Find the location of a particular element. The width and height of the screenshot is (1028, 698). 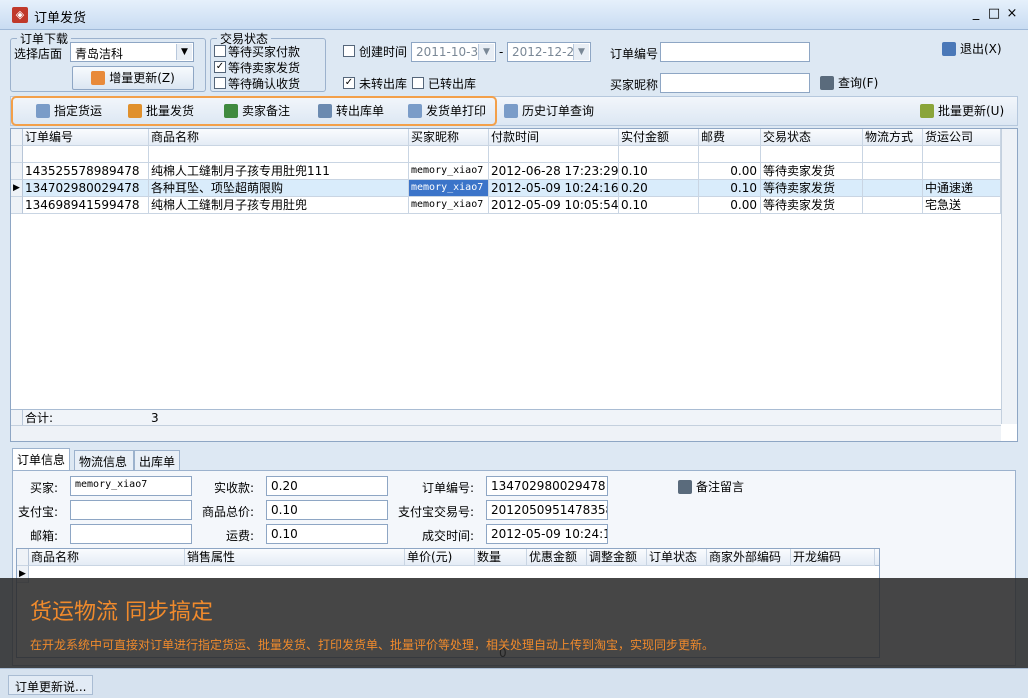

alipay-trade-field: 2012050951478358 is located at coordinates (547, 510).